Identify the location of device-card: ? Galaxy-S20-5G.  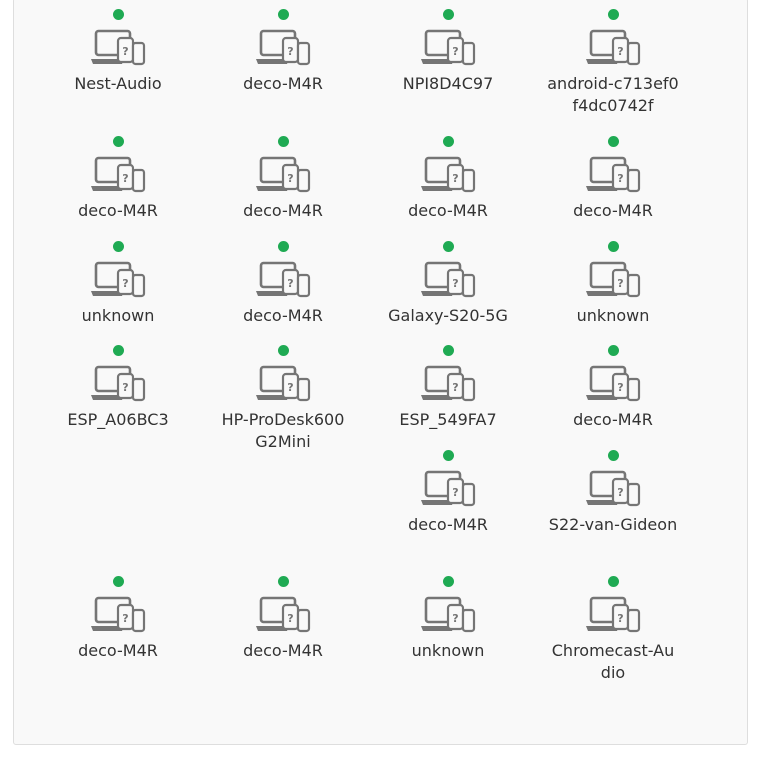
(448, 284).